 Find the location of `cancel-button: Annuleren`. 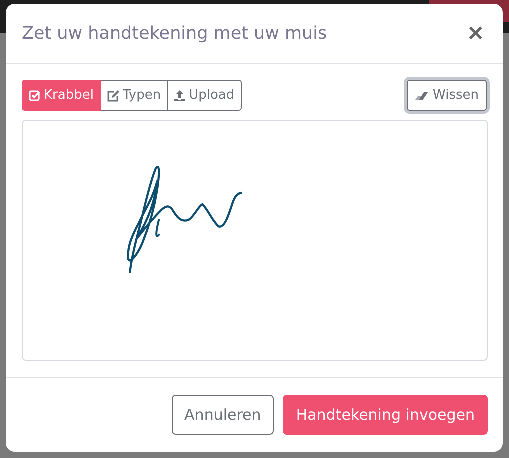

cancel-button: Annuleren is located at coordinates (223, 415).